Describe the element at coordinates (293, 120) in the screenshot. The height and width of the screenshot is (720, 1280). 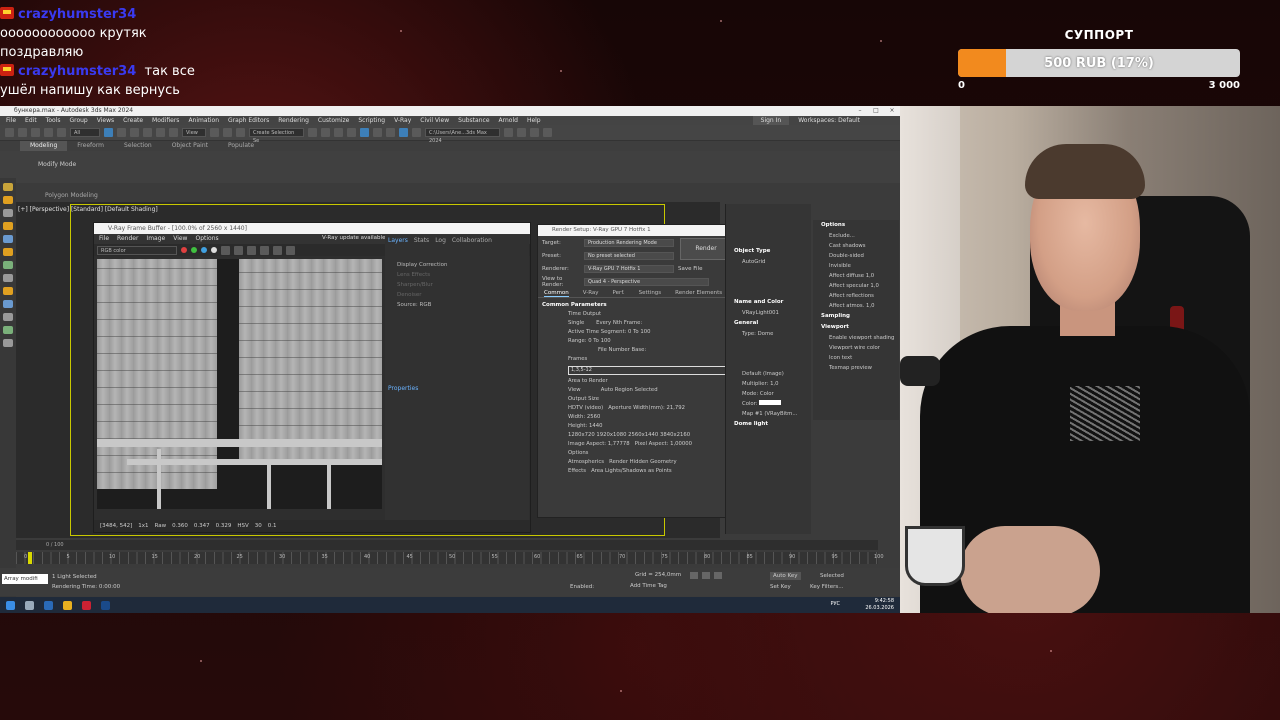
I see `menu-item: Rendering` at that location.